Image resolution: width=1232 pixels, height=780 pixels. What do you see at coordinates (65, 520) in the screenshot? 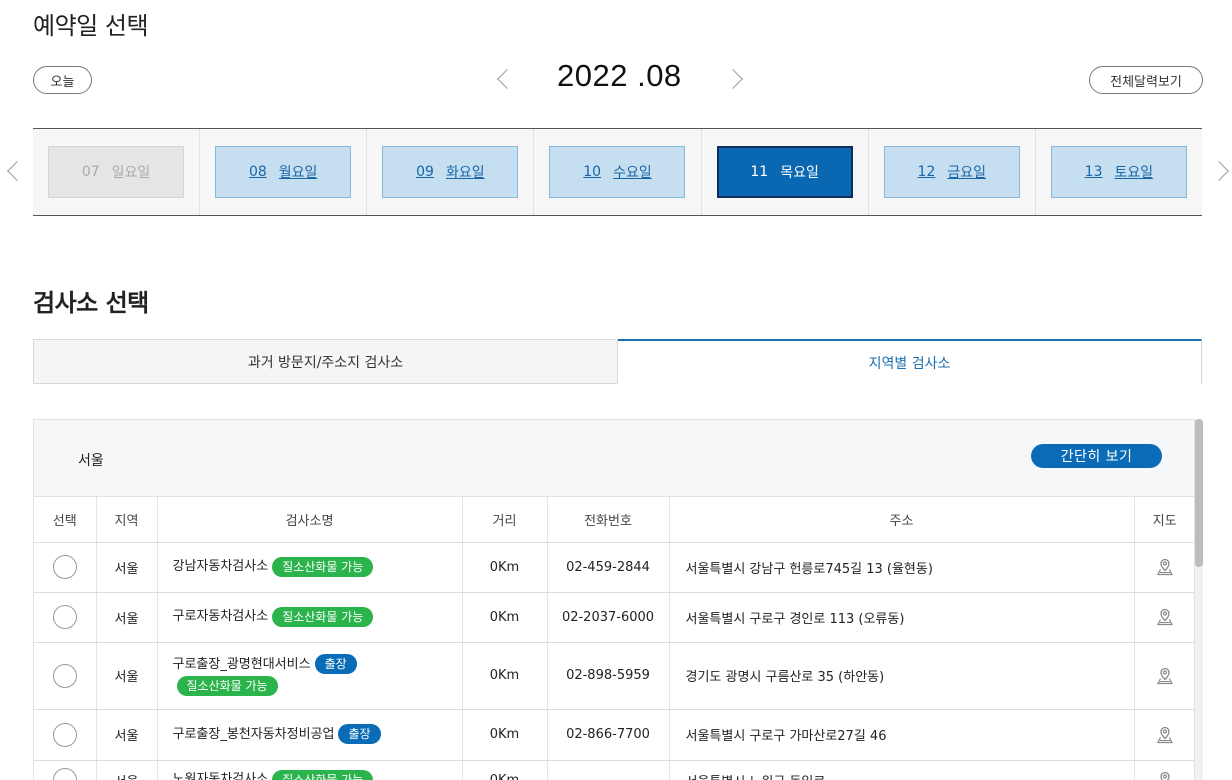
I see `col-header-select: 선택` at bounding box center [65, 520].